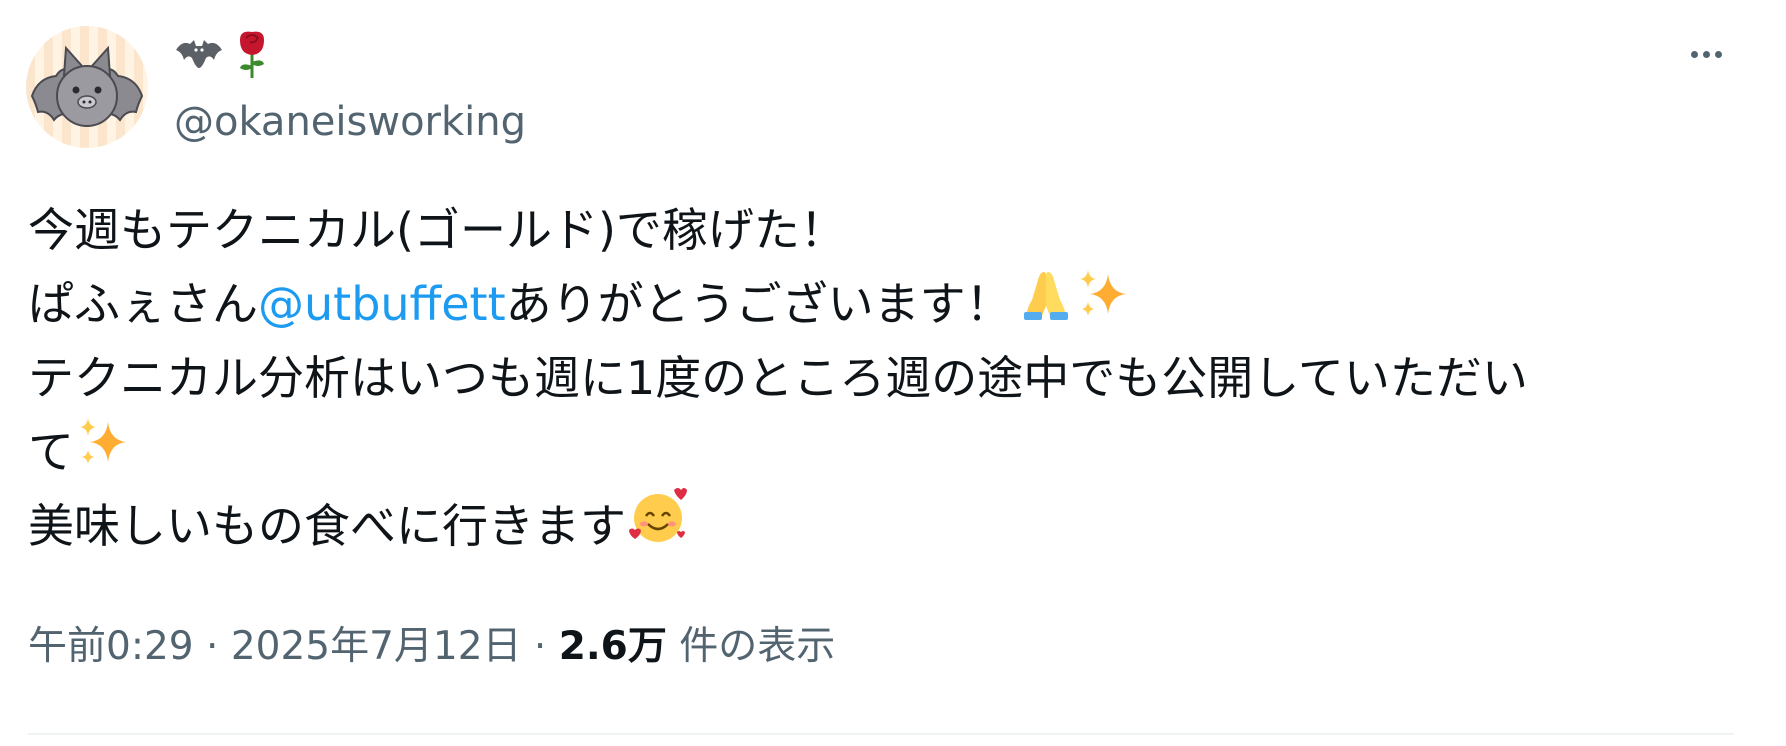 The height and width of the screenshot is (746, 1786). What do you see at coordinates (111, 646) in the screenshot?
I see `tweet-time: 午前0:29` at bounding box center [111, 646].